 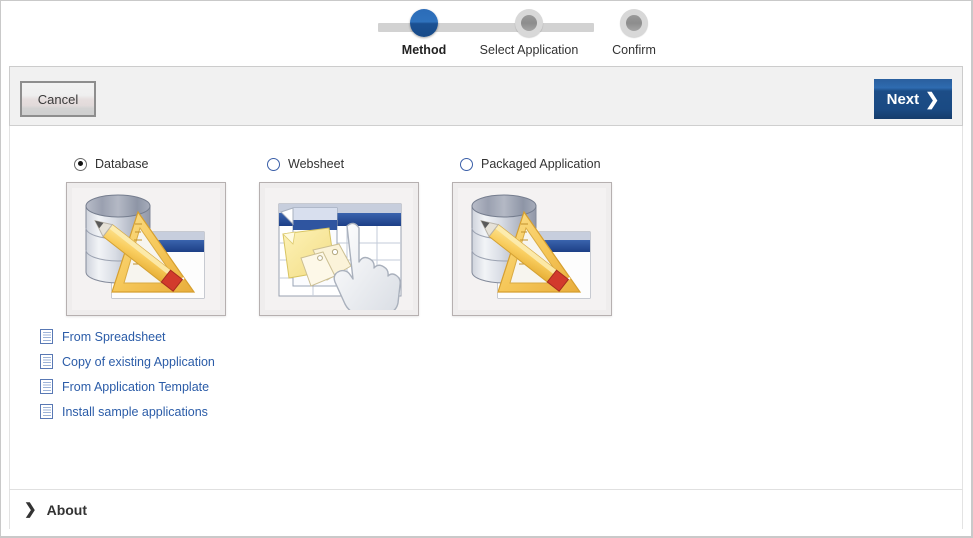 I want to click on method-tile-websheet, so click(x=339, y=249).